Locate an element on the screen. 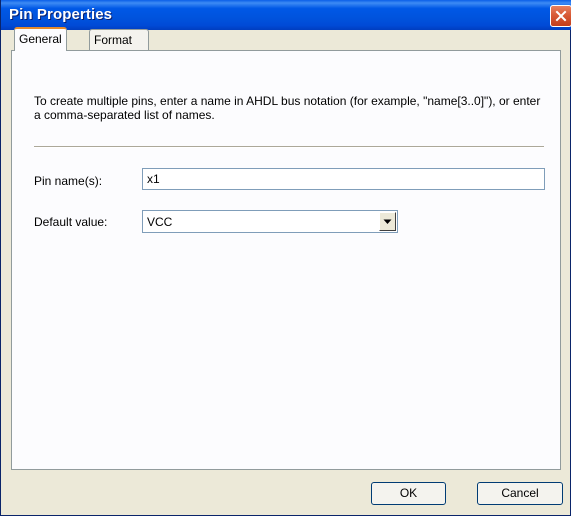 The width and height of the screenshot is (571, 516). default-value-dropdown: VCC is located at coordinates (270, 221).